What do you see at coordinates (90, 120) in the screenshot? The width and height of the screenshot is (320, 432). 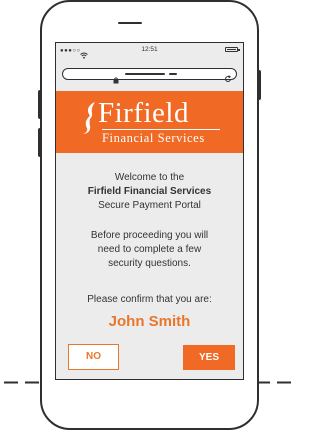 I see `firfield-logo-icon` at bounding box center [90, 120].